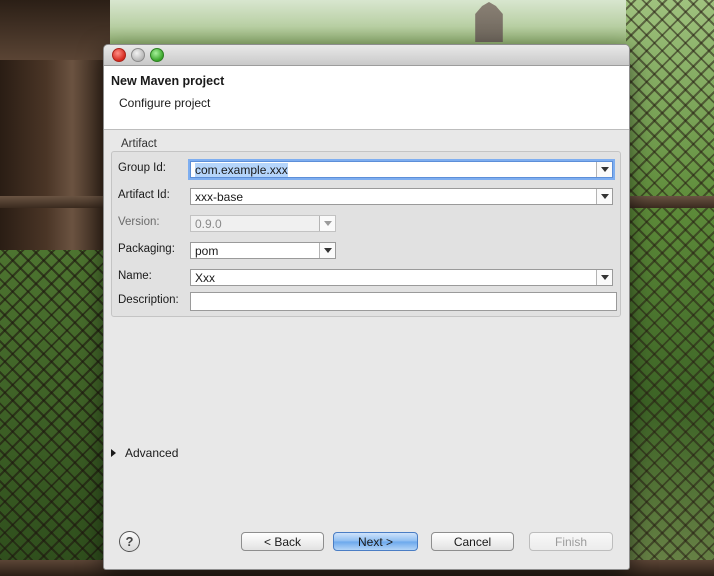 This screenshot has height=576, width=714. I want to click on group-id-value: com.example.xxx, so click(241, 169).